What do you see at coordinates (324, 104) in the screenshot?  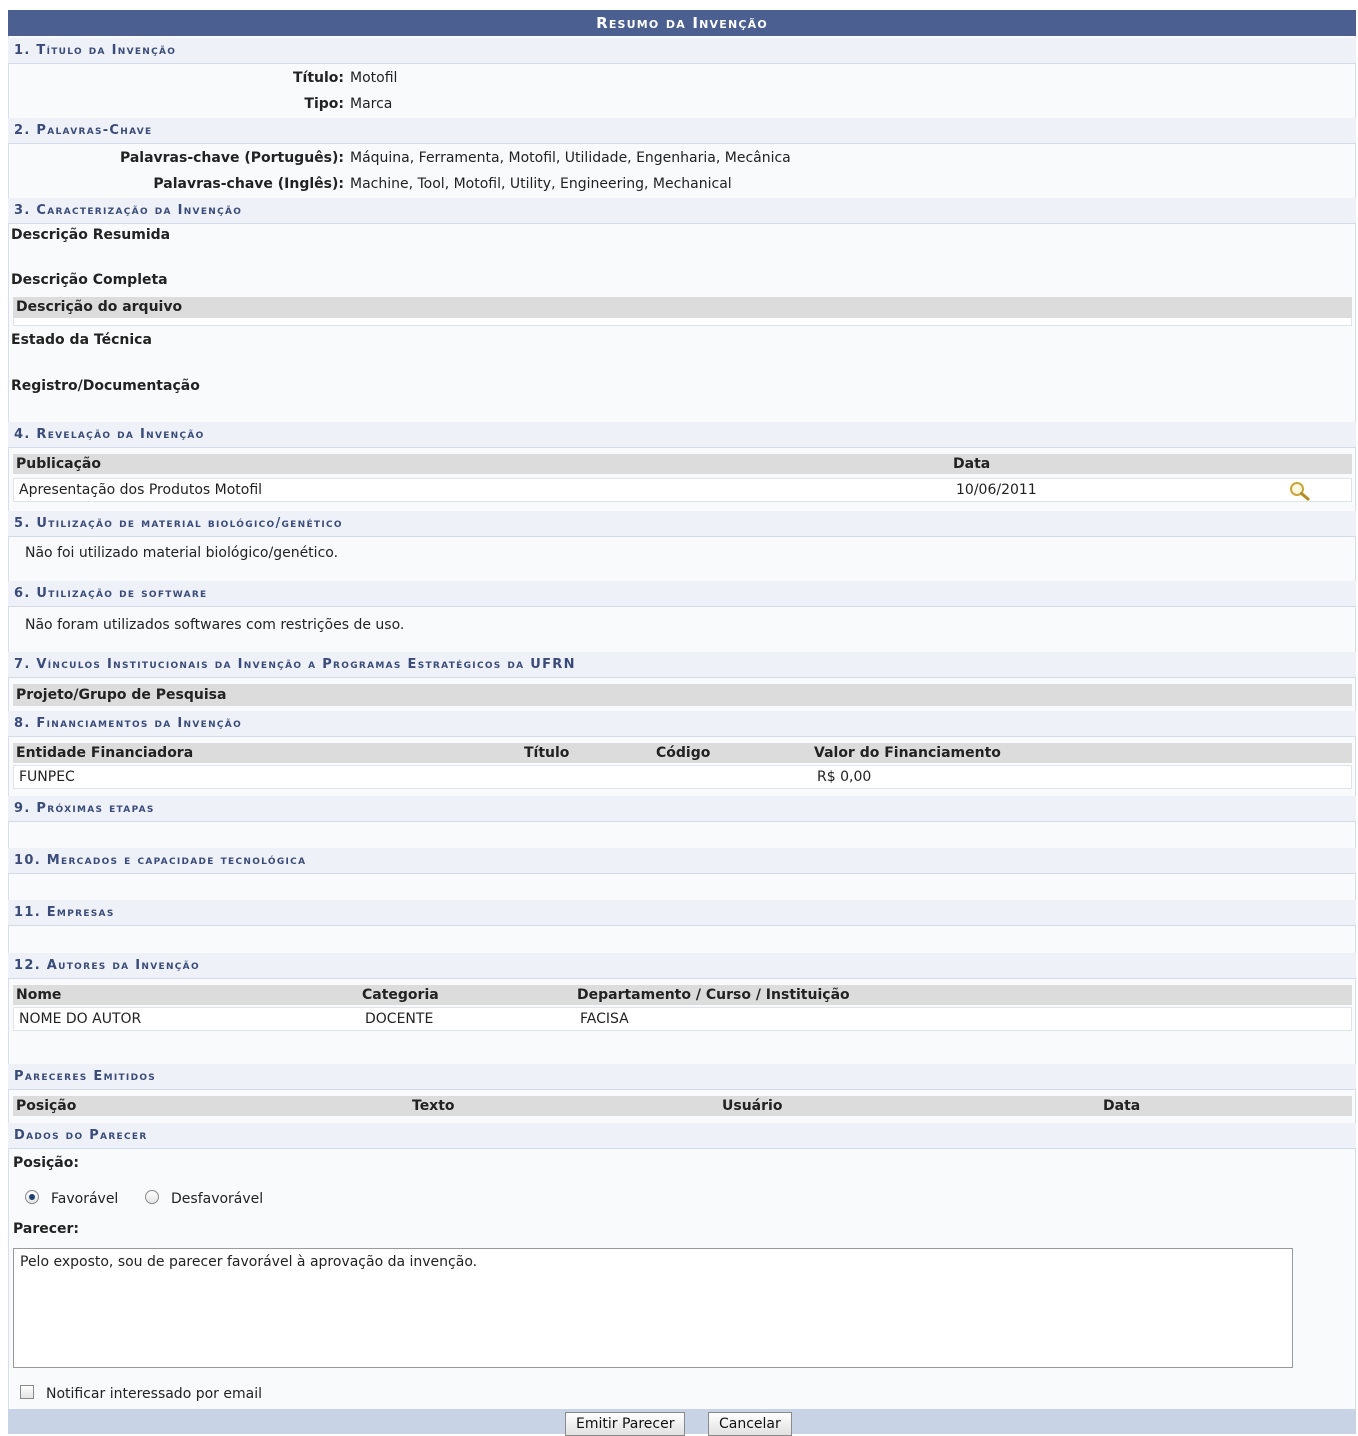 I see `tipo-label: Tipo:` at bounding box center [324, 104].